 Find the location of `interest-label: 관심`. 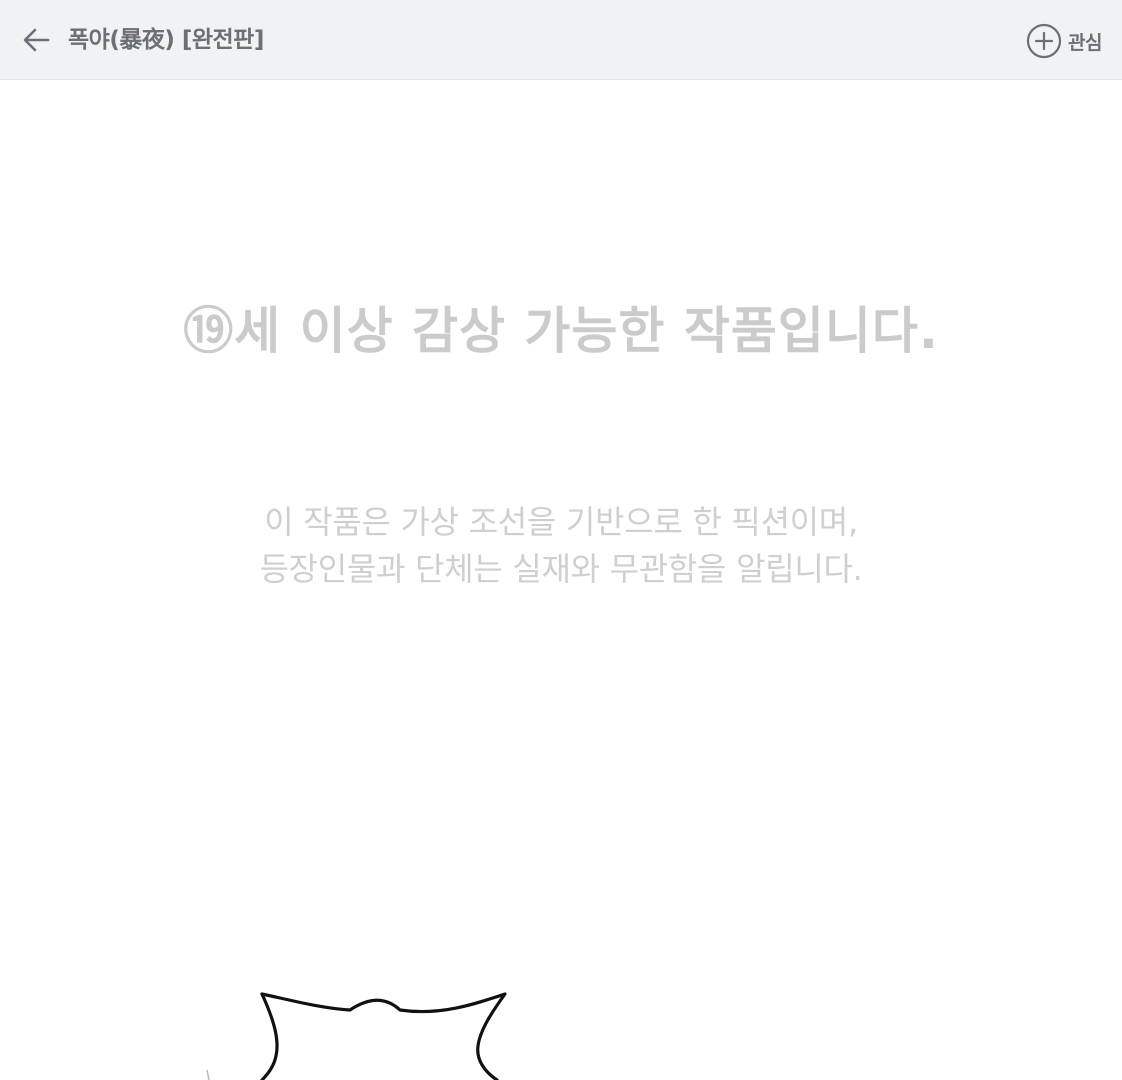

interest-label: 관심 is located at coordinates (1085, 42).